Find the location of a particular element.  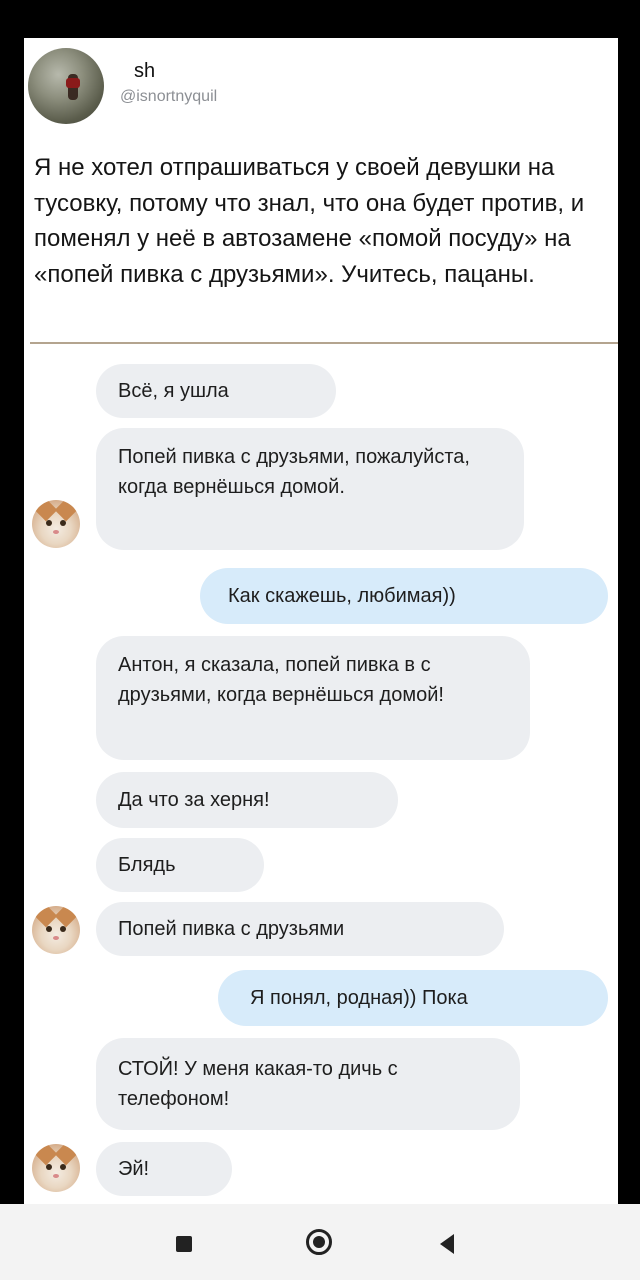

tweet-author-name: sh is located at coordinates (144, 71).